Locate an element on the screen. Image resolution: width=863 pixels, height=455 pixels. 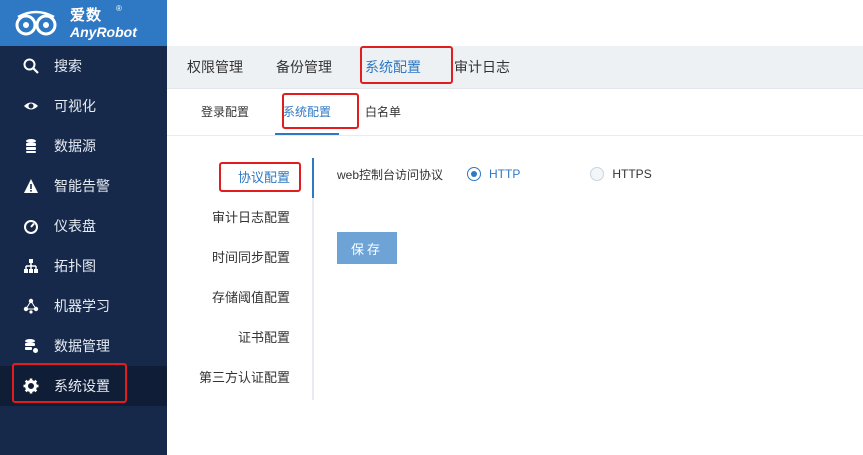
subtab-login-config: 登录配置 is located at coordinates (225, 112).